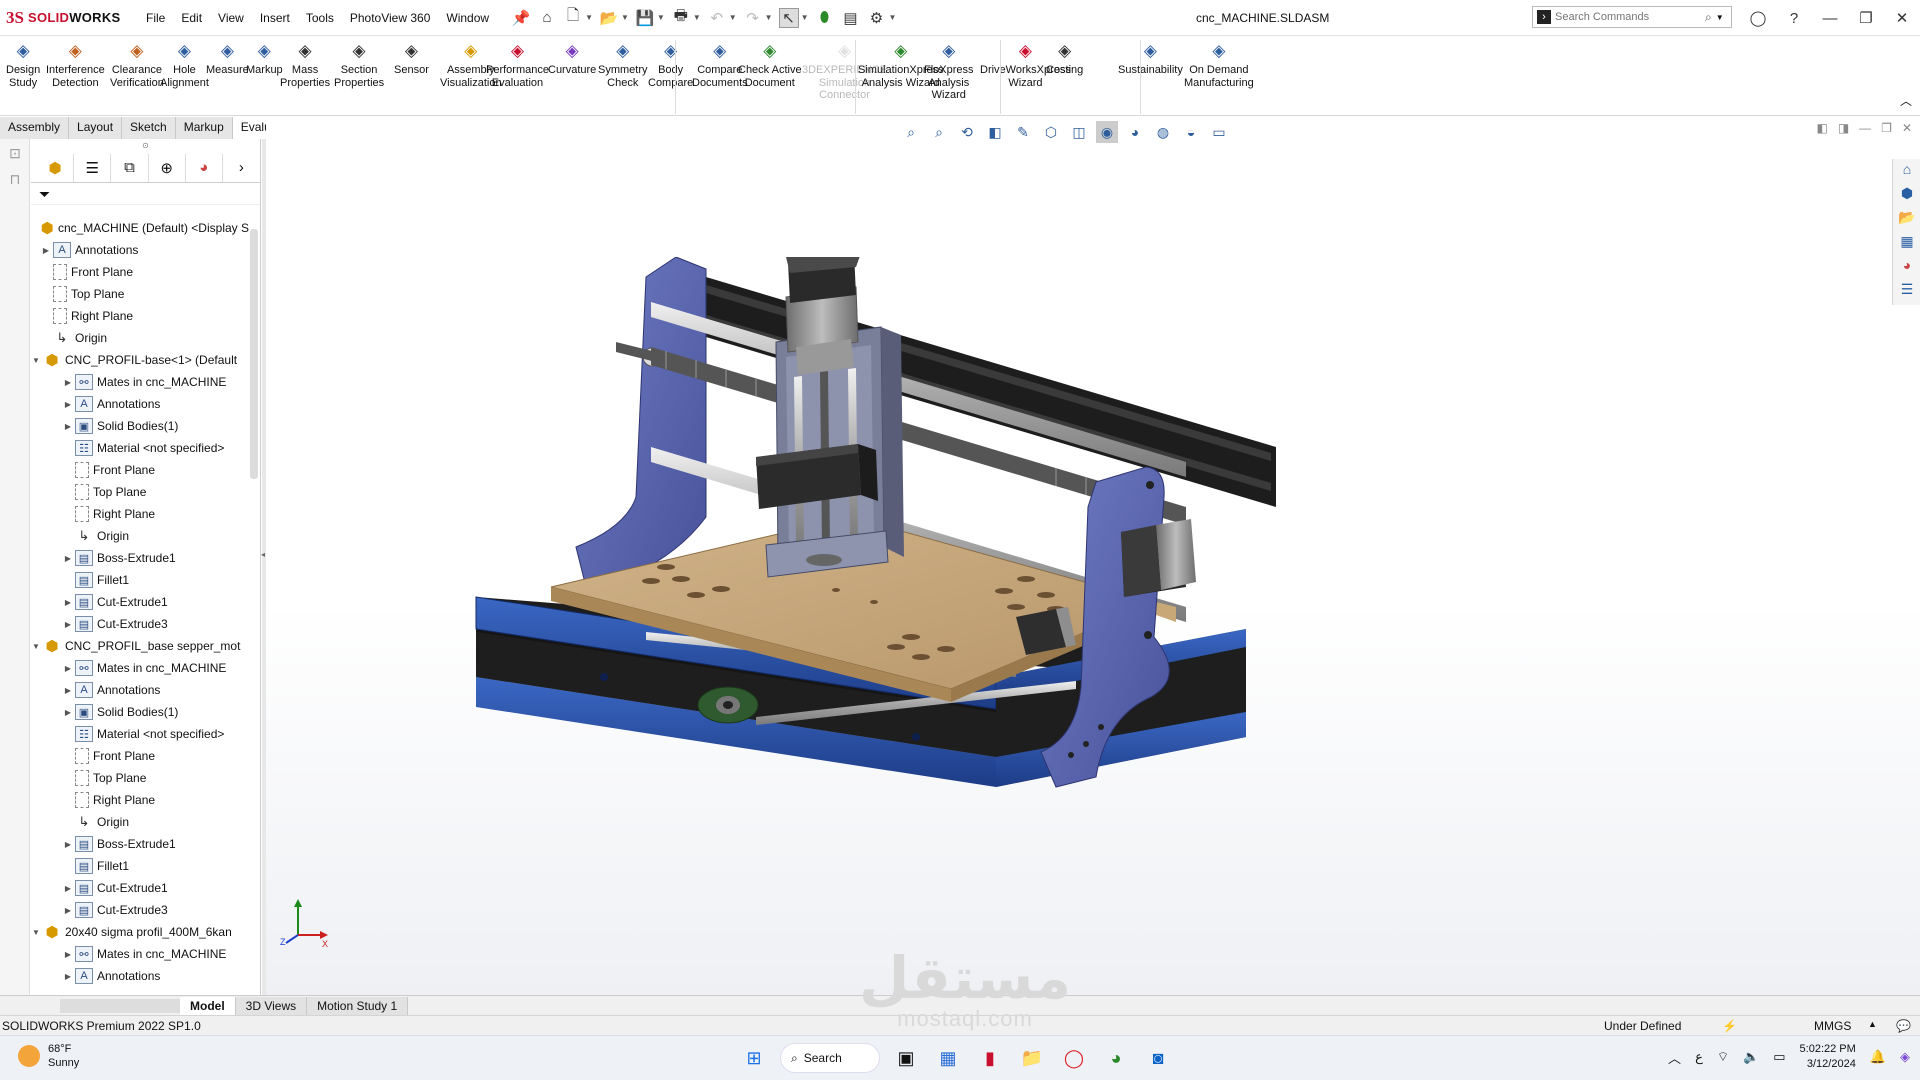 The width and height of the screenshot is (1920, 1080). I want to click on copilot-icon: ◈, so click(1905, 1057).